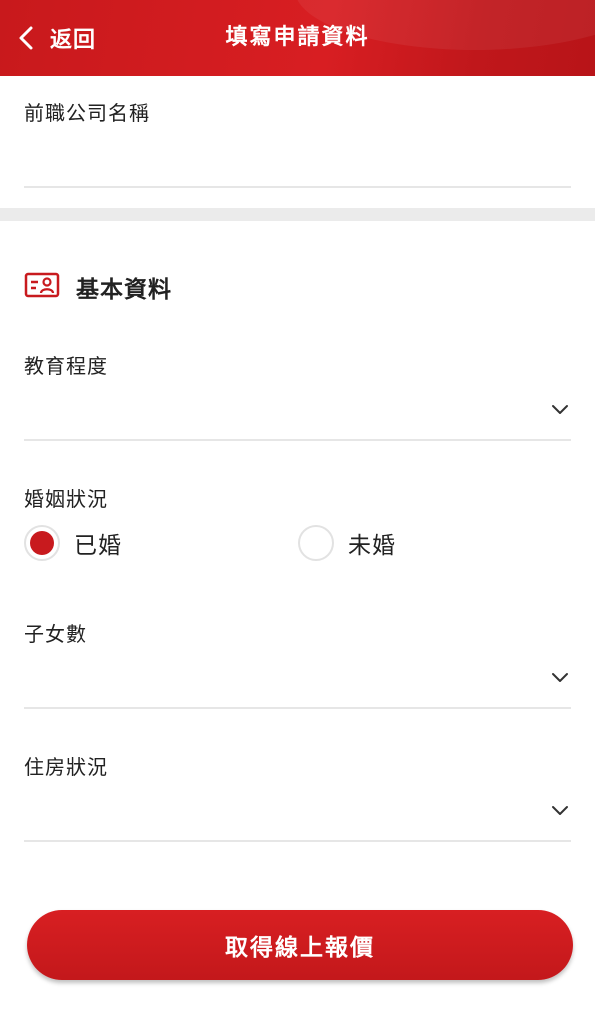 This screenshot has height=1024, width=595. What do you see at coordinates (66, 366) in the screenshot?
I see `education-label: 教育程度` at bounding box center [66, 366].